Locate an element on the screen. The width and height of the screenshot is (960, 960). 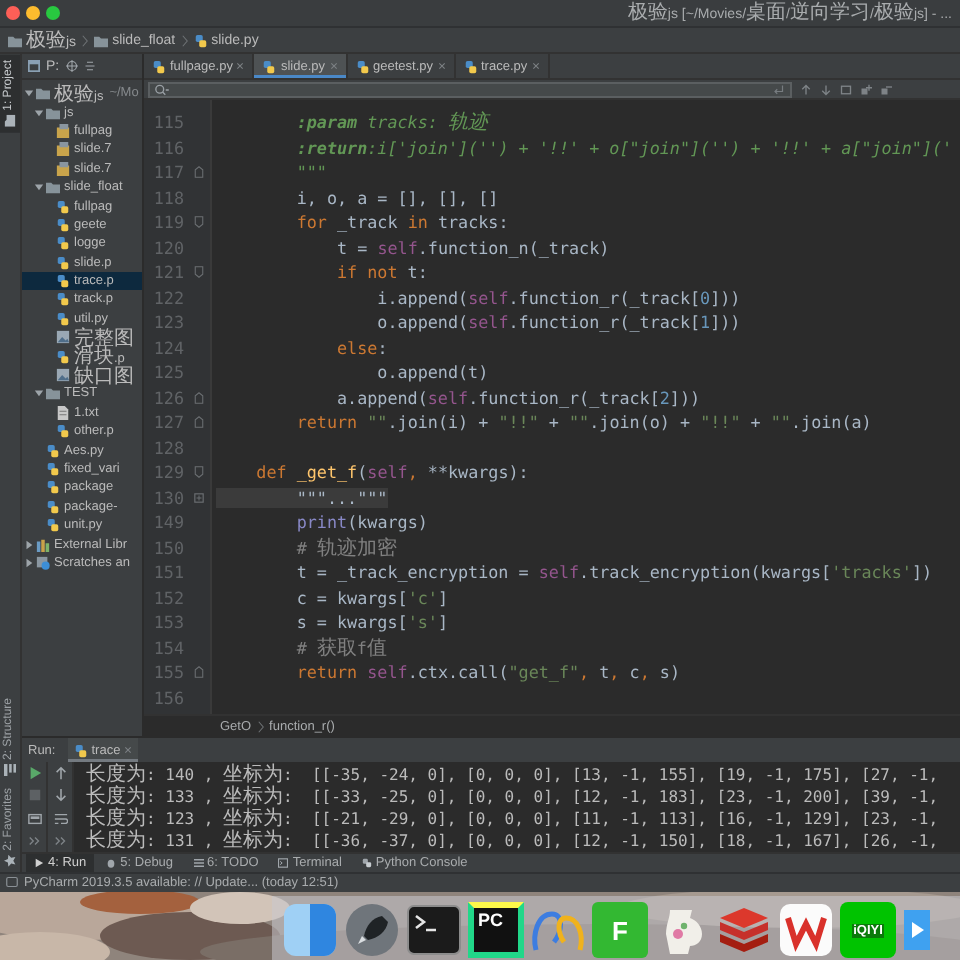
python-console-icon is located at coordinates (366, 863).